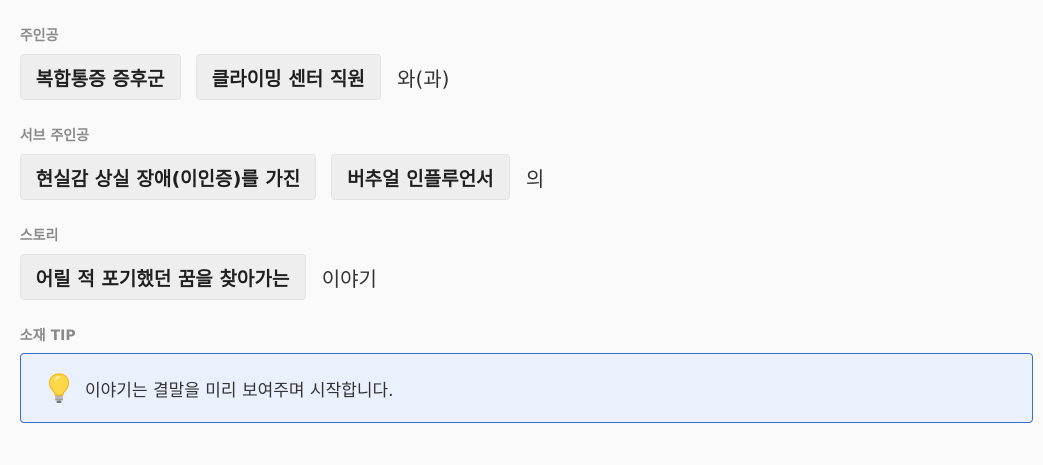  What do you see at coordinates (288, 77) in the screenshot?
I see `protagonist-chip-occupation: 클라이밍 센터 직원` at bounding box center [288, 77].